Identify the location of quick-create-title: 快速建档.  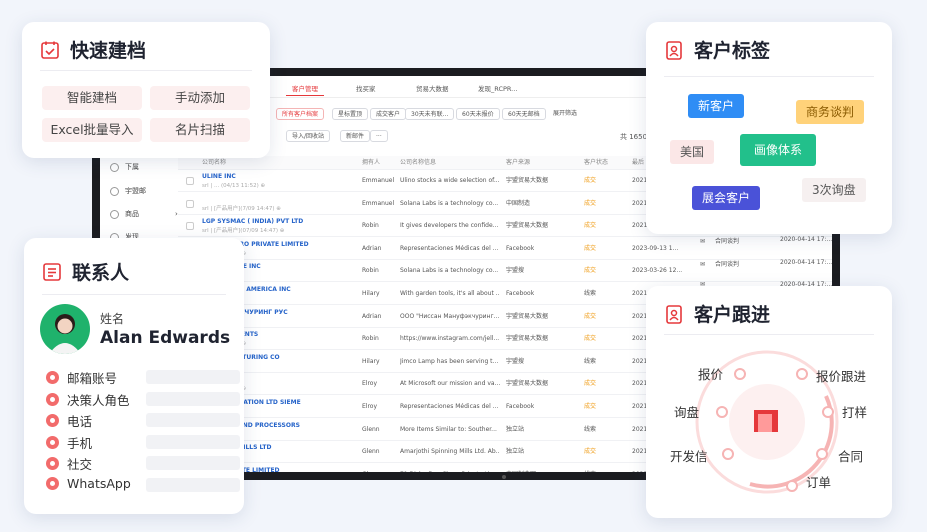
(93, 49).